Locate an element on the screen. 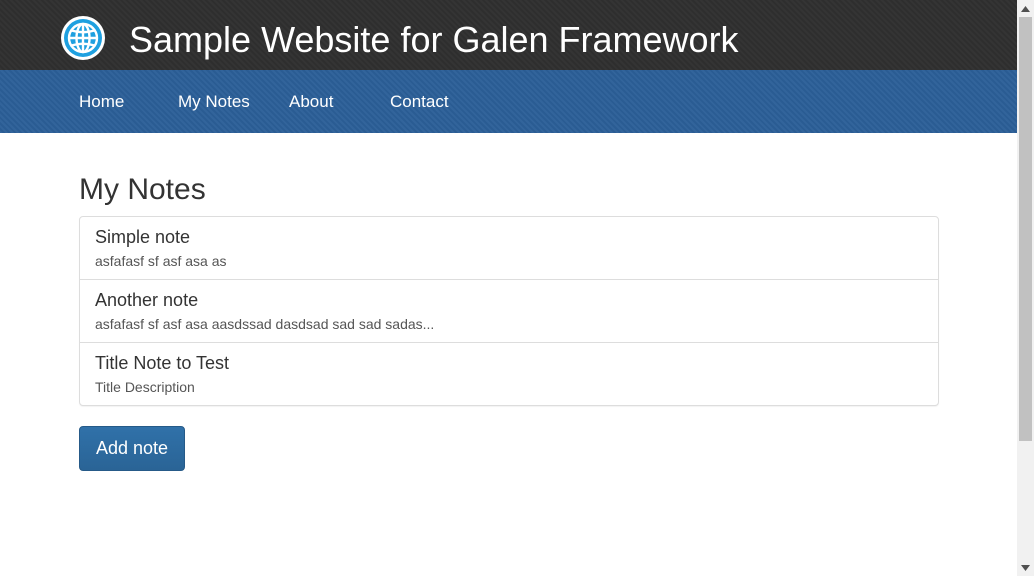 The image size is (1034, 576). nav-item-contact: Contact is located at coordinates (419, 101).